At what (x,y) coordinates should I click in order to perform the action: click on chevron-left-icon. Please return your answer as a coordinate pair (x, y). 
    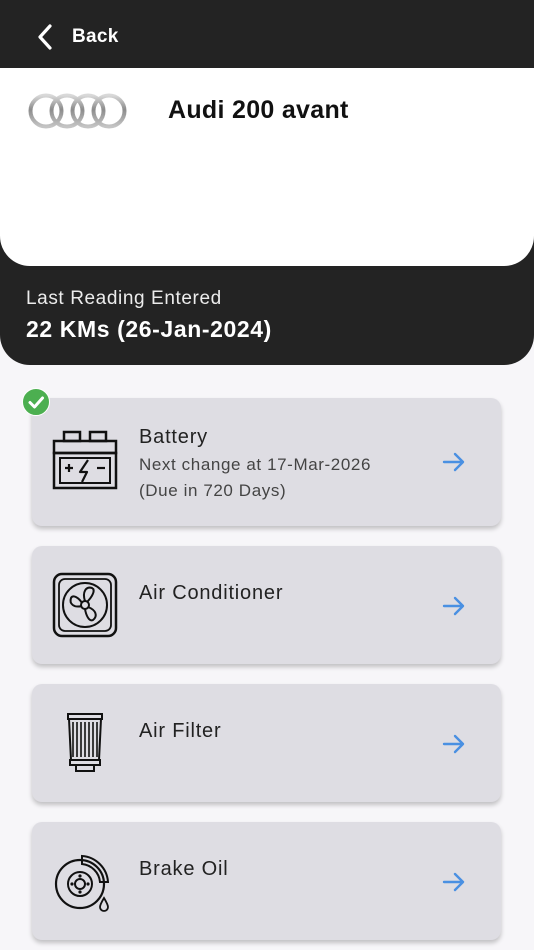
    Looking at the image, I should click on (45, 37).